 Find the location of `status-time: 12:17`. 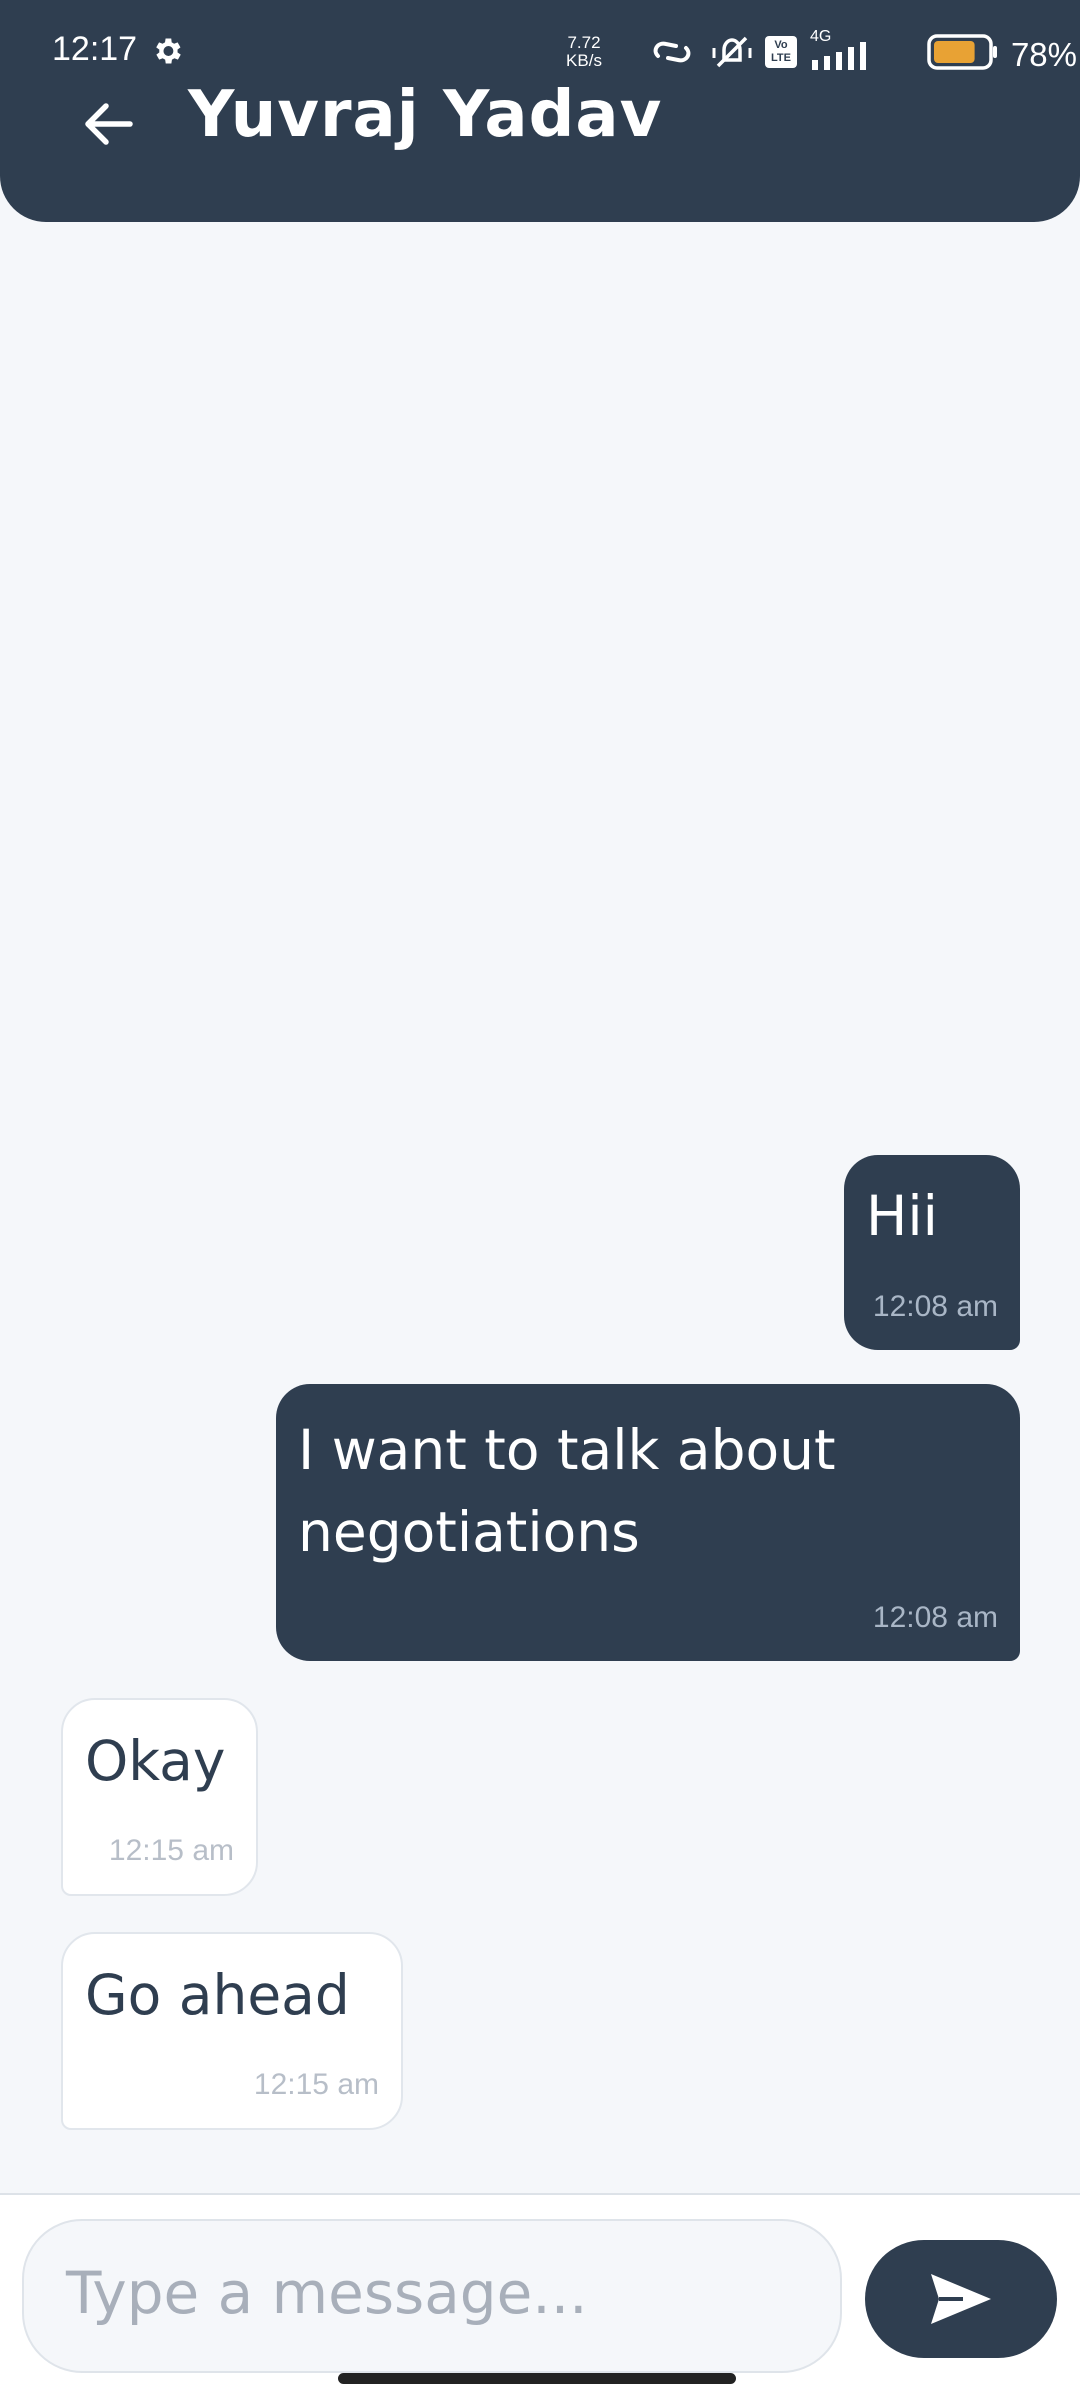

status-time: 12:17 is located at coordinates (95, 49).